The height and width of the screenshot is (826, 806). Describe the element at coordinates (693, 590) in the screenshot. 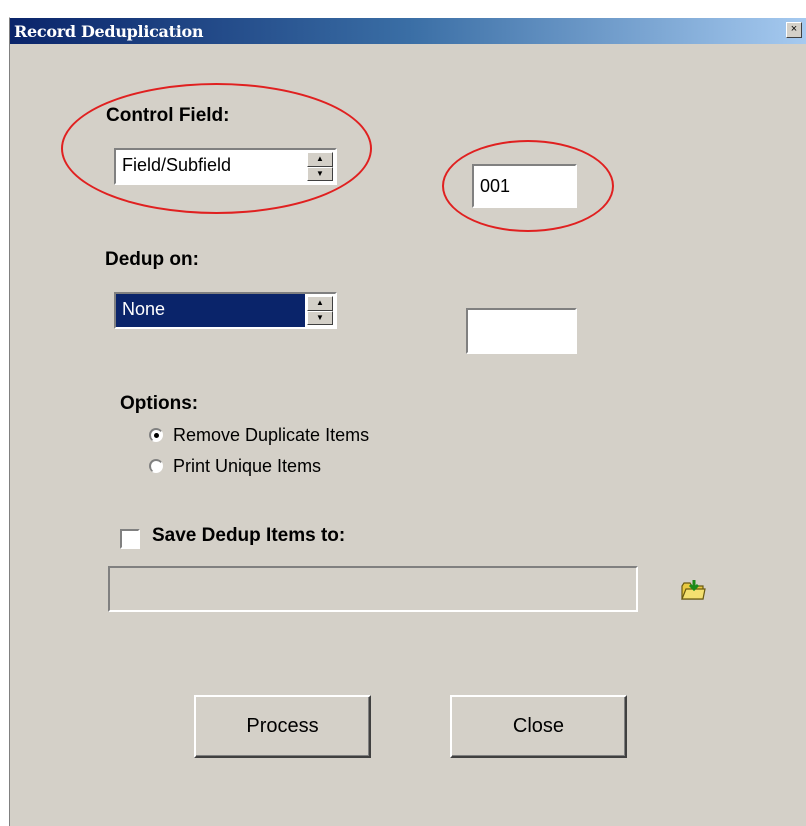

I see `folder-open-icon` at that location.